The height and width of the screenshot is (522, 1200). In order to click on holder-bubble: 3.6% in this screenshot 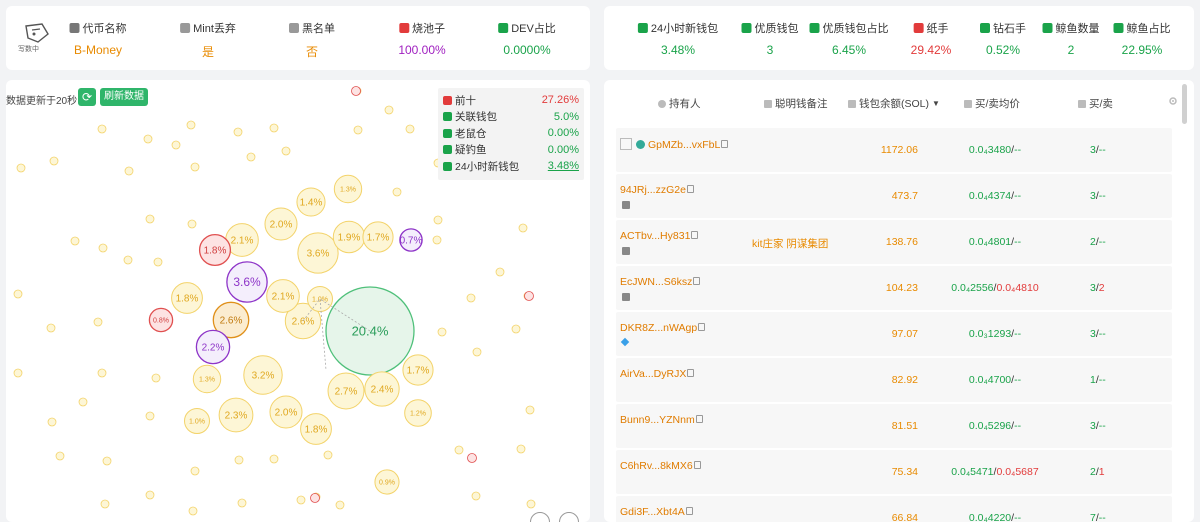, I will do `click(318, 253)`.